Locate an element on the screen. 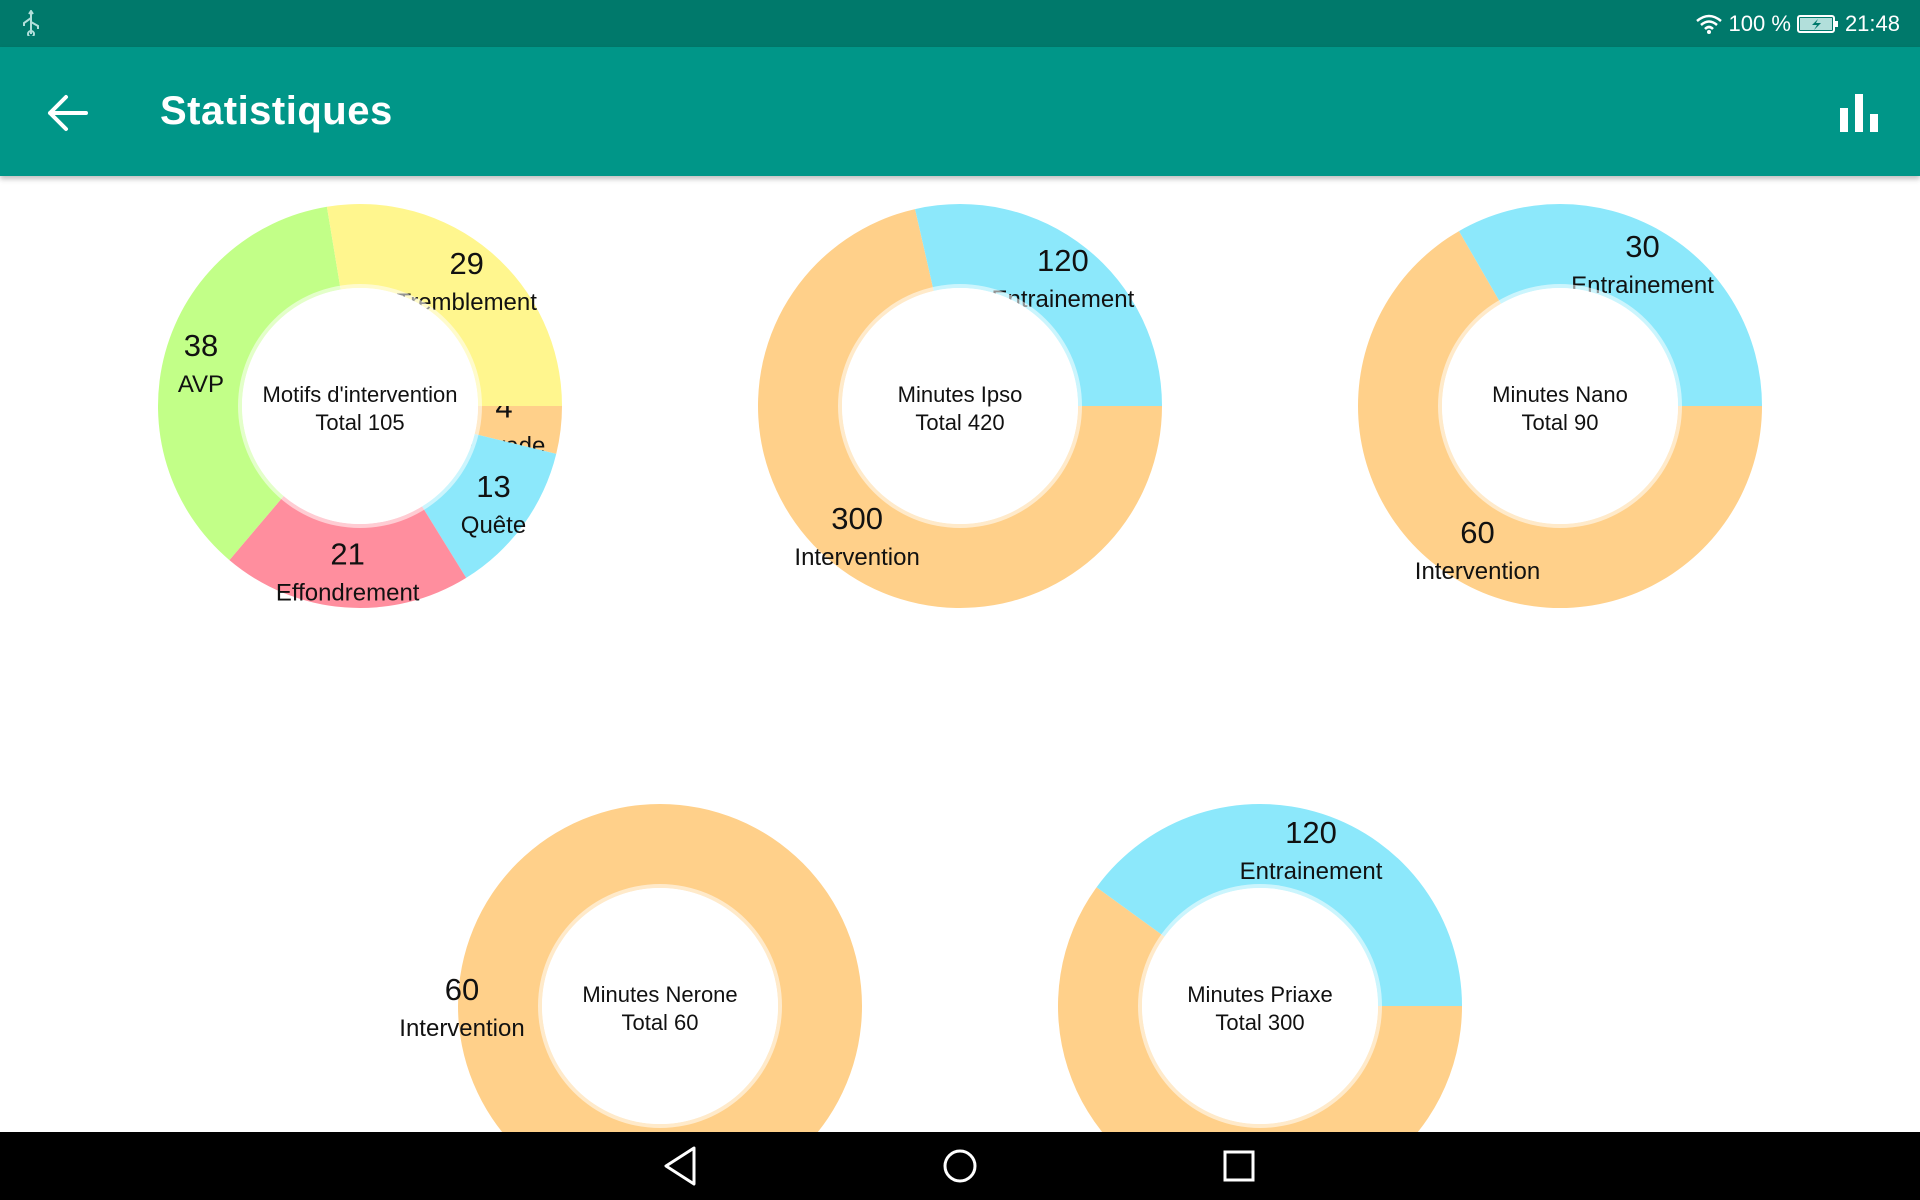  nav-recents-icon is located at coordinates (1239, 1166).